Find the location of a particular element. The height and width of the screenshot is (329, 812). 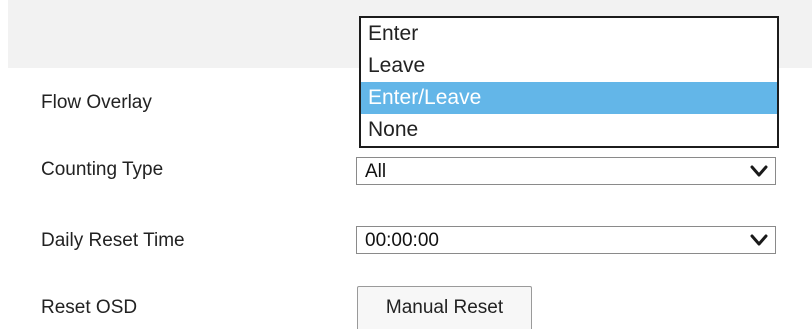

flow-overlay-label: Flow Overlay is located at coordinates (96, 102).